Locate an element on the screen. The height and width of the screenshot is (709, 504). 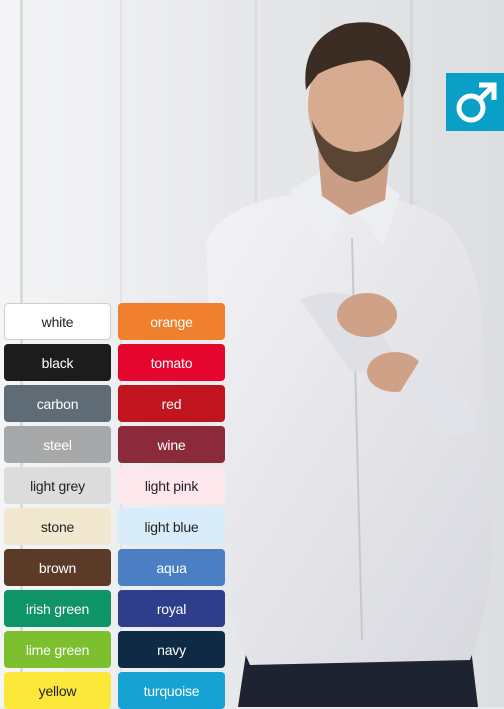
male-badge is located at coordinates (475, 102).